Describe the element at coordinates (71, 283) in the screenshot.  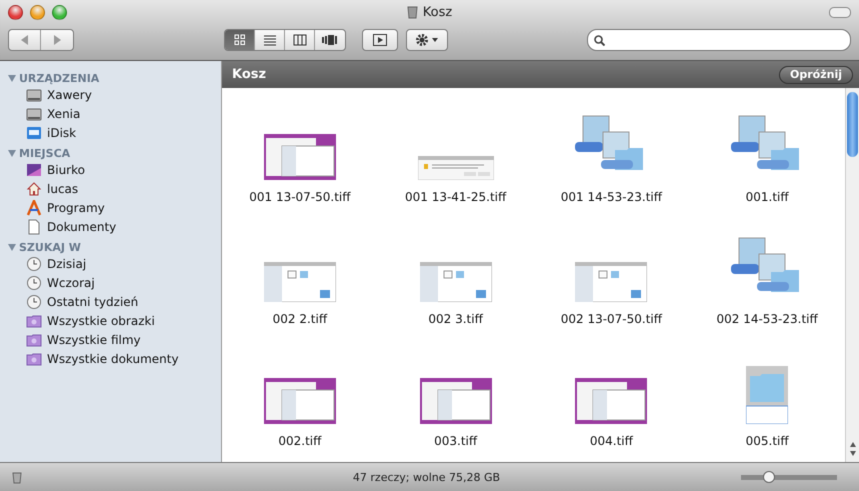
I see `sidebar-item: Wczoraj` at that location.